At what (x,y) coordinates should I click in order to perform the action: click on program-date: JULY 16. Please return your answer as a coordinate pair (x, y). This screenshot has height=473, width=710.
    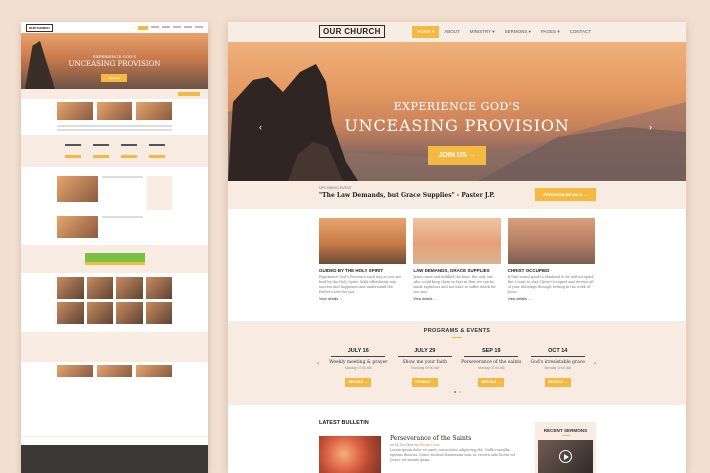
    Looking at the image, I should click on (358, 351).